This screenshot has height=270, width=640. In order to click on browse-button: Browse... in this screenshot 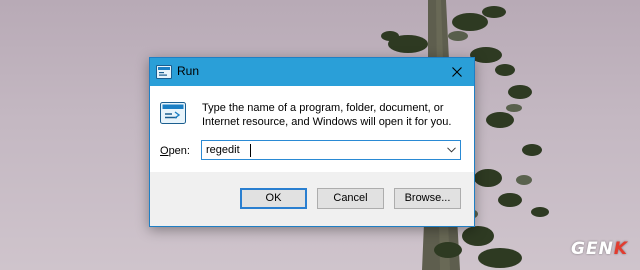, I will do `click(427, 198)`.